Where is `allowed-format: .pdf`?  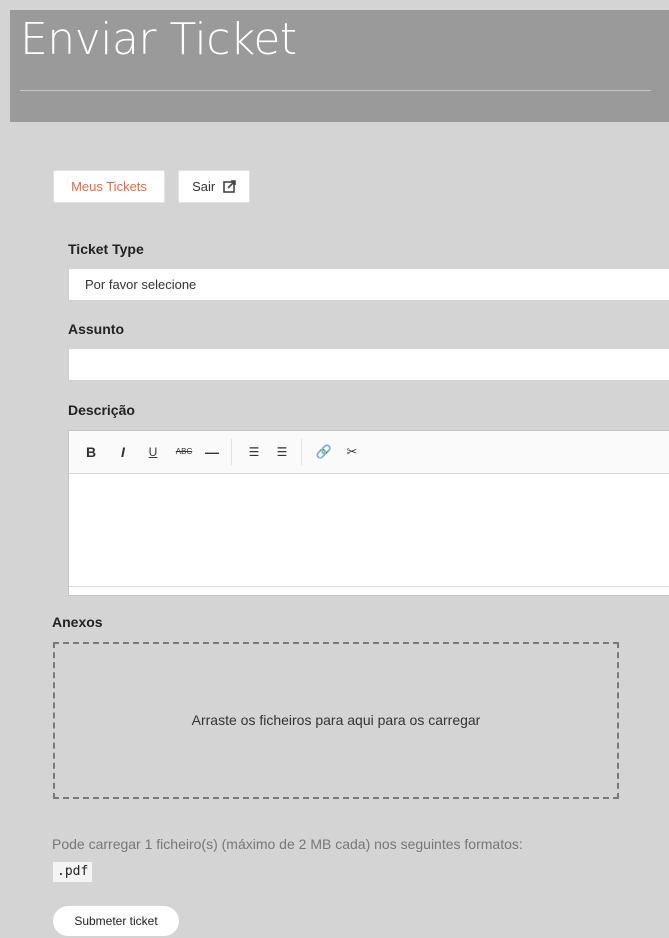
allowed-format: .pdf is located at coordinates (73, 872).